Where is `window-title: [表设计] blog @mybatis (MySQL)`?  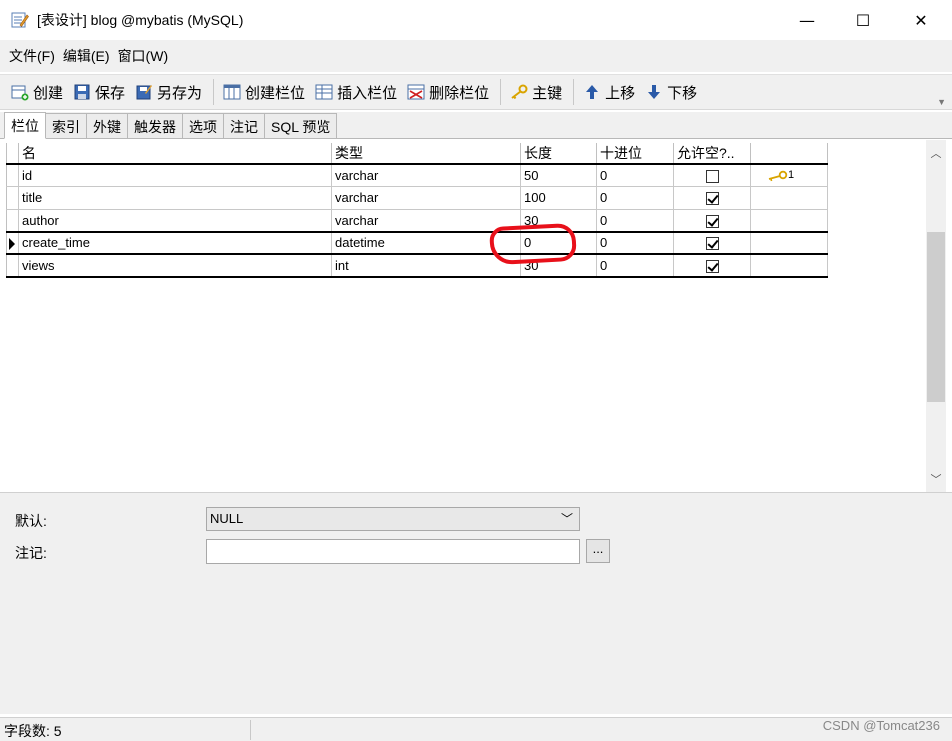 window-title: [表设计] blog @mybatis (MySQL) is located at coordinates (140, 20).